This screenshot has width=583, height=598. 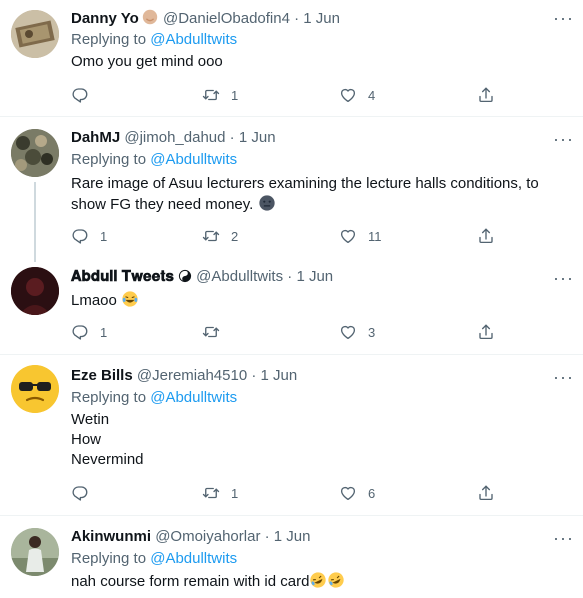 I want to click on tweet-text: Wetin How Nevermind, so click(x=321, y=440).